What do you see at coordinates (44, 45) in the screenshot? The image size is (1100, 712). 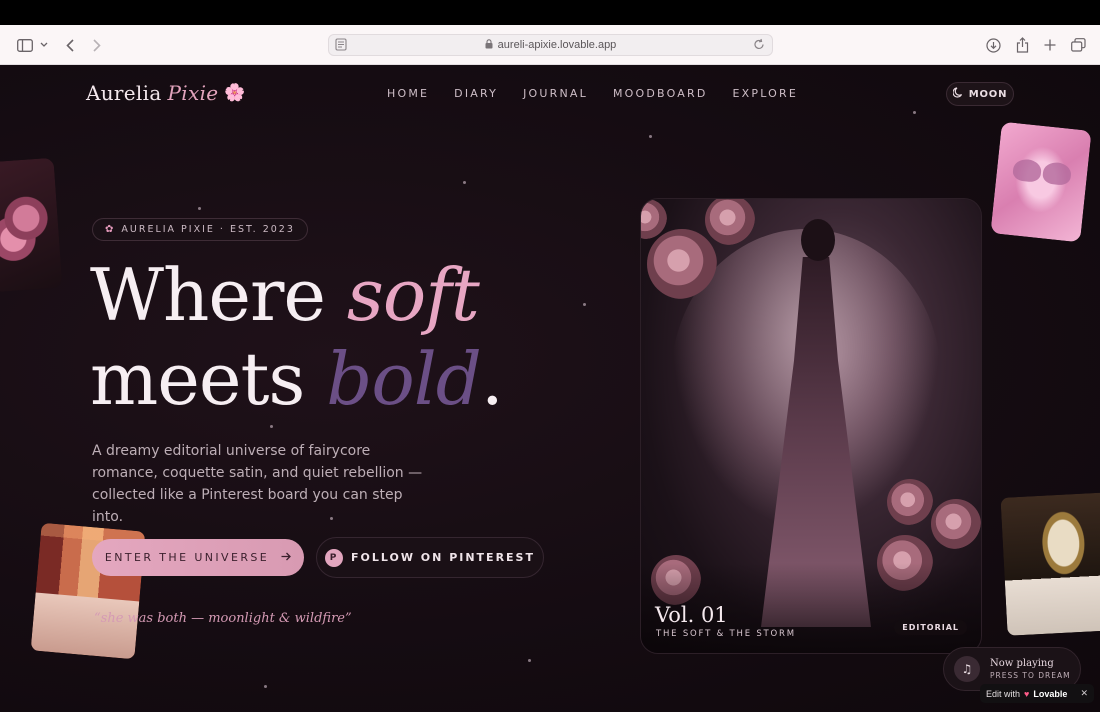 I see `chevron-down-icon` at bounding box center [44, 45].